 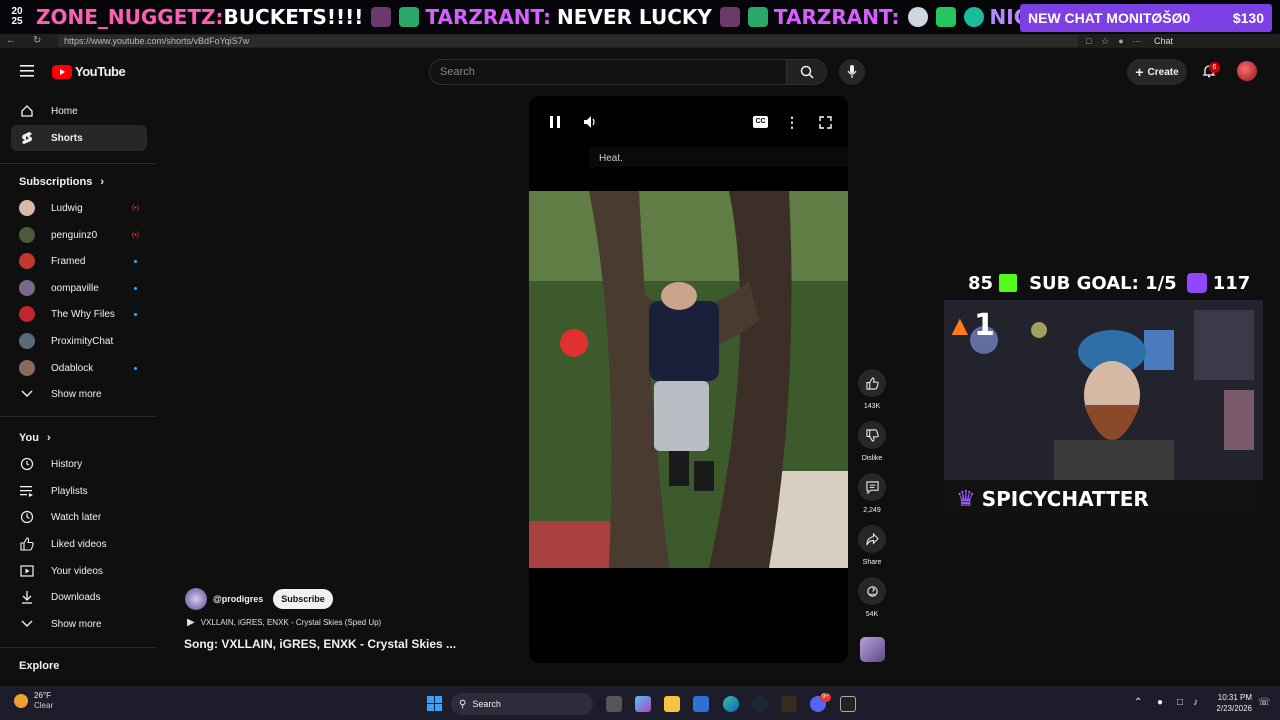 What do you see at coordinates (731, 704) in the screenshot?
I see `edge-browser-icon` at bounding box center [731, 704].